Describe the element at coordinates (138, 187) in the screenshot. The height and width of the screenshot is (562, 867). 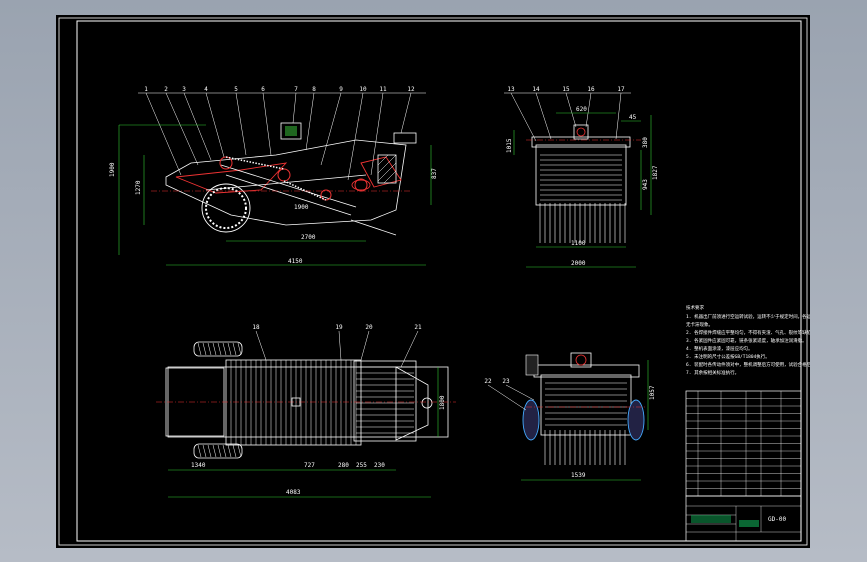
I see `dim-body-height: 1270` at that location.